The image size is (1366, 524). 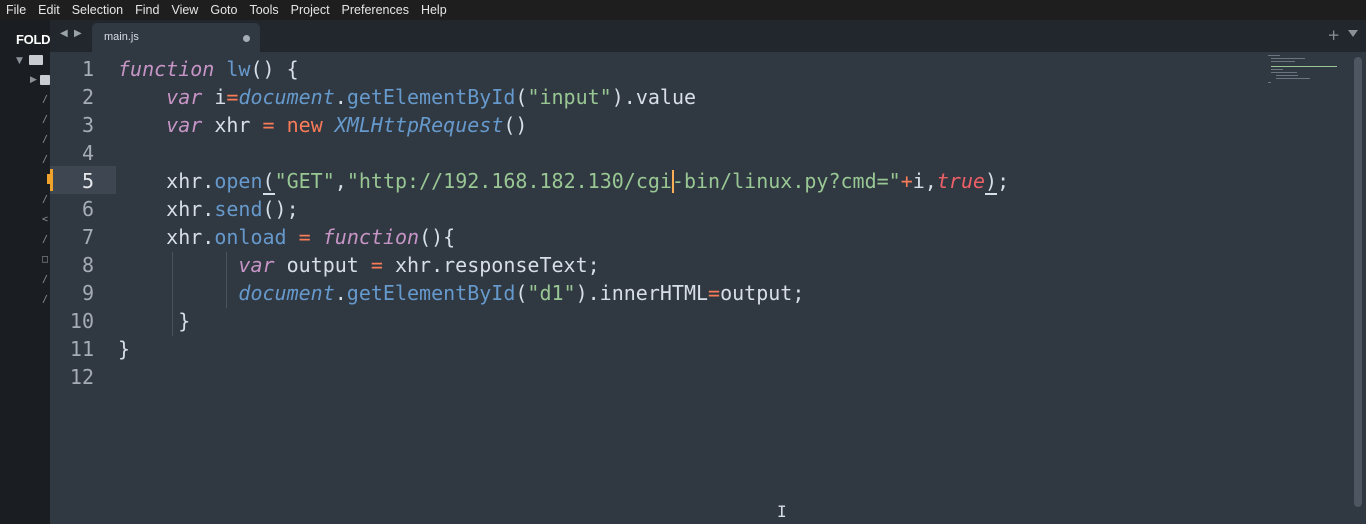 I want to click on folder-open-icon, so click(x=36, y=60).